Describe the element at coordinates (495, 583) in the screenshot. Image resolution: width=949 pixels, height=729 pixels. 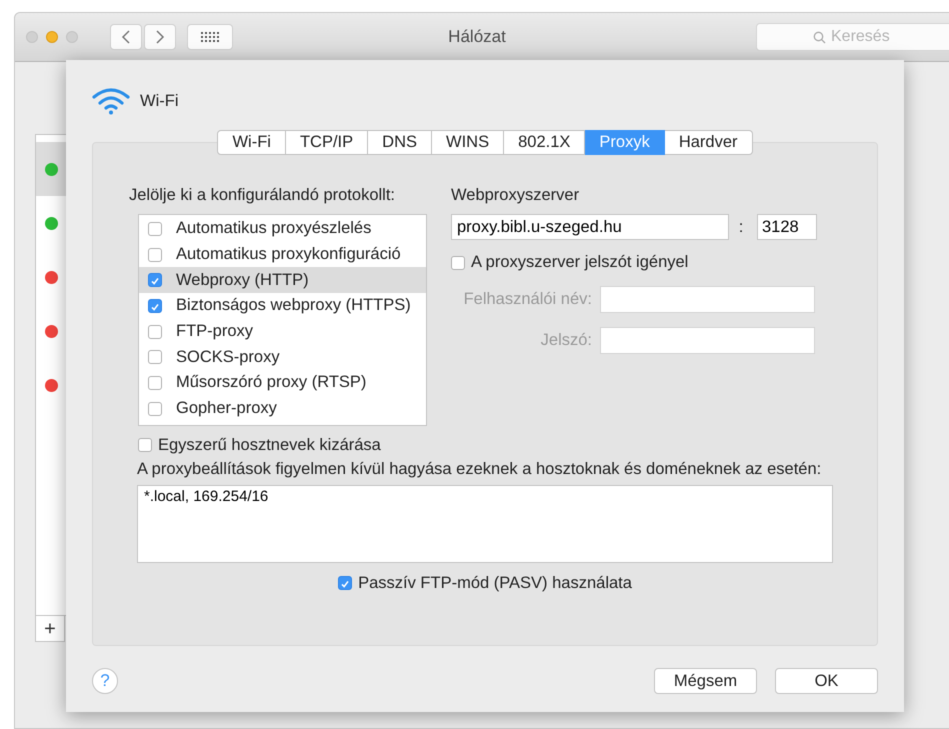
I see `checkbox-label: Passzív FTP-mód (PASV) használata` at that location.